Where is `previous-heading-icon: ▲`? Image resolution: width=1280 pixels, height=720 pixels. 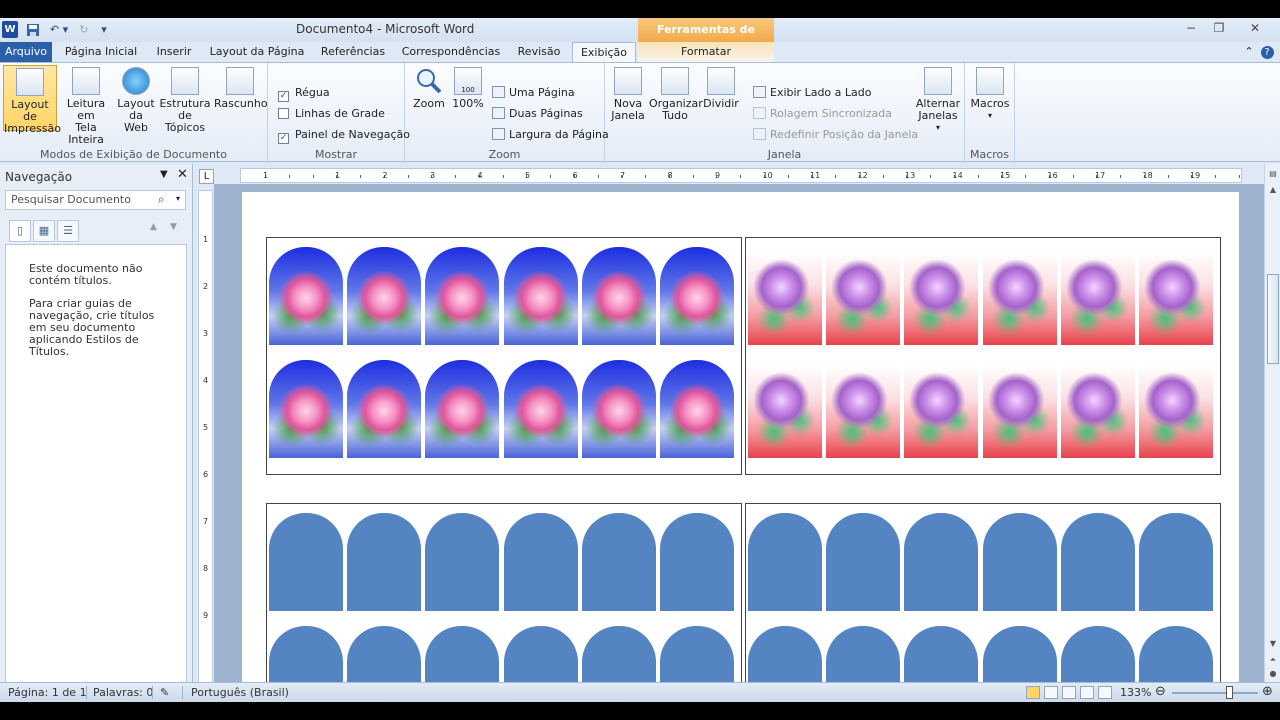 previous-heading-icon: ▲ is located at coordinates (153, 227).